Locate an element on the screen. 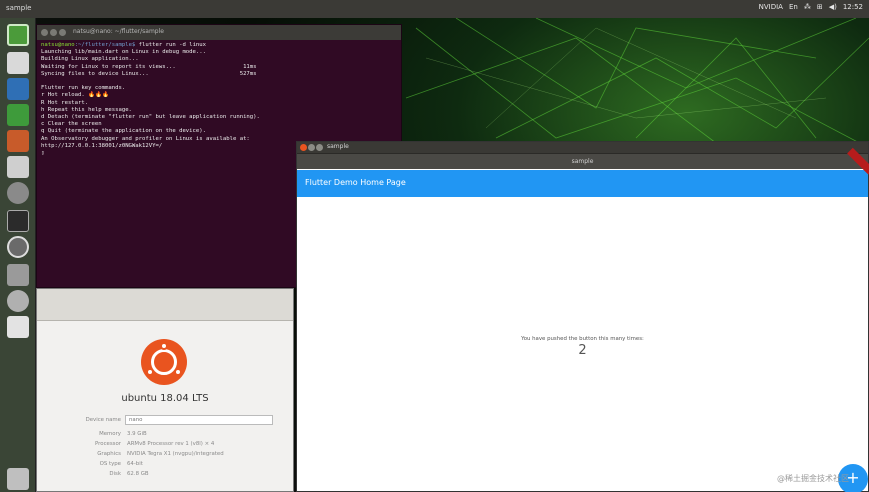 The image size is (869, 492). help-icon is located at coordinates (18, 275).